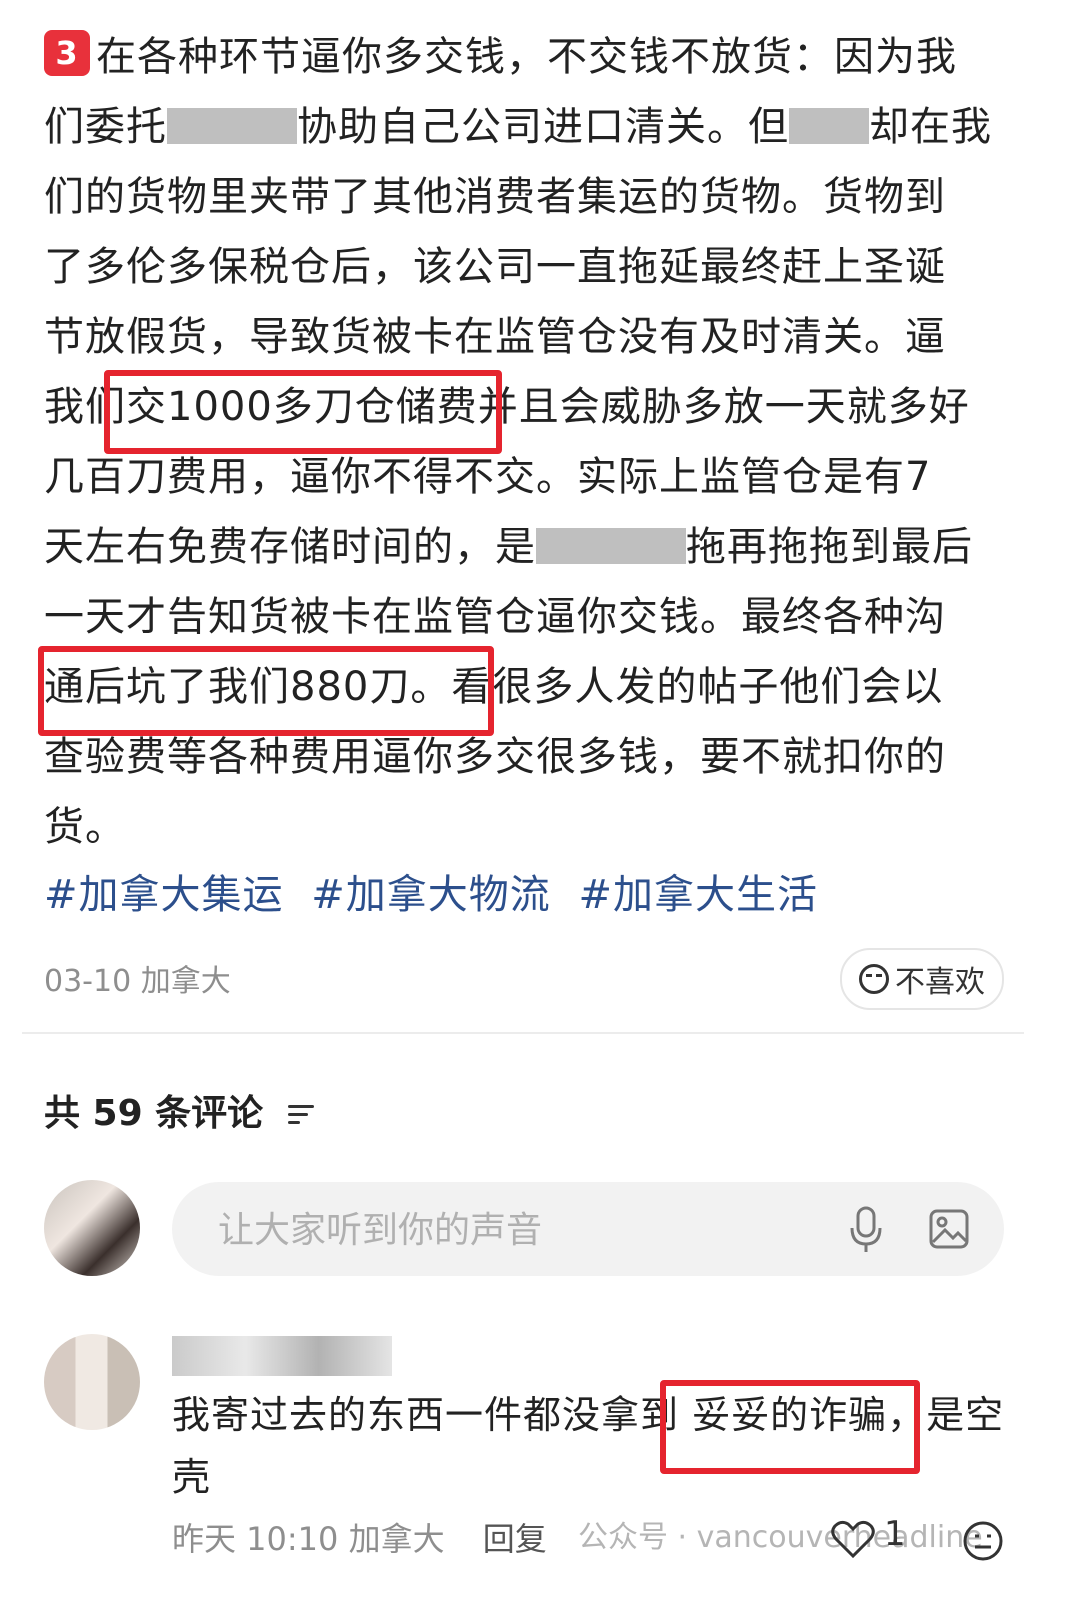  Describe the element at coordinates (308, 1539) in the screenshot. I see `comment-time-location: 昨天 10:10 加拿大` at that location.